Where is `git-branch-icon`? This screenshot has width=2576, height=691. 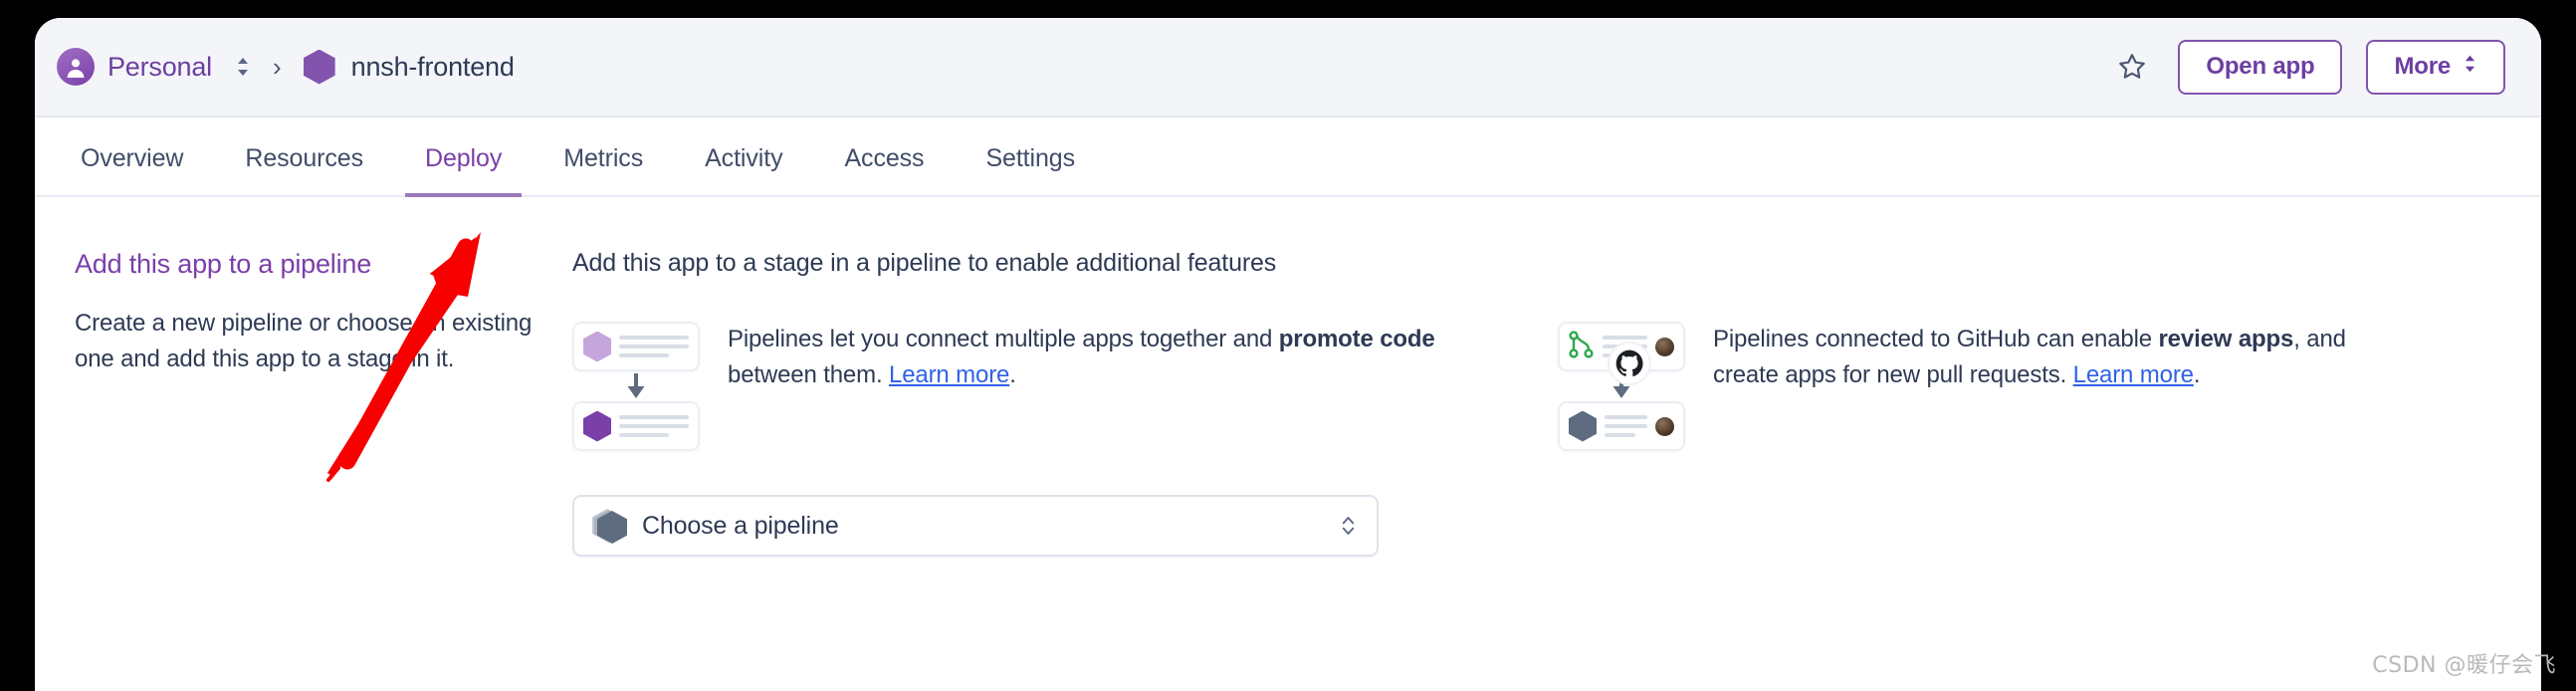 git-branch-icon is located at coordinates (1582, 347).